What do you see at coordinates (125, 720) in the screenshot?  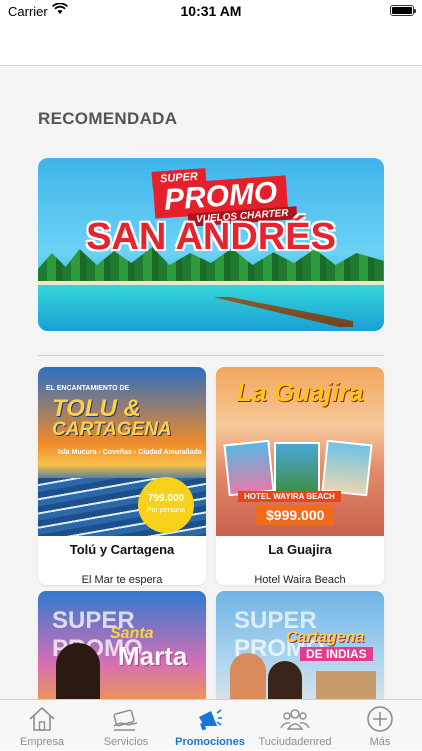 I see `card-icon` at bounding box center [125, 720].